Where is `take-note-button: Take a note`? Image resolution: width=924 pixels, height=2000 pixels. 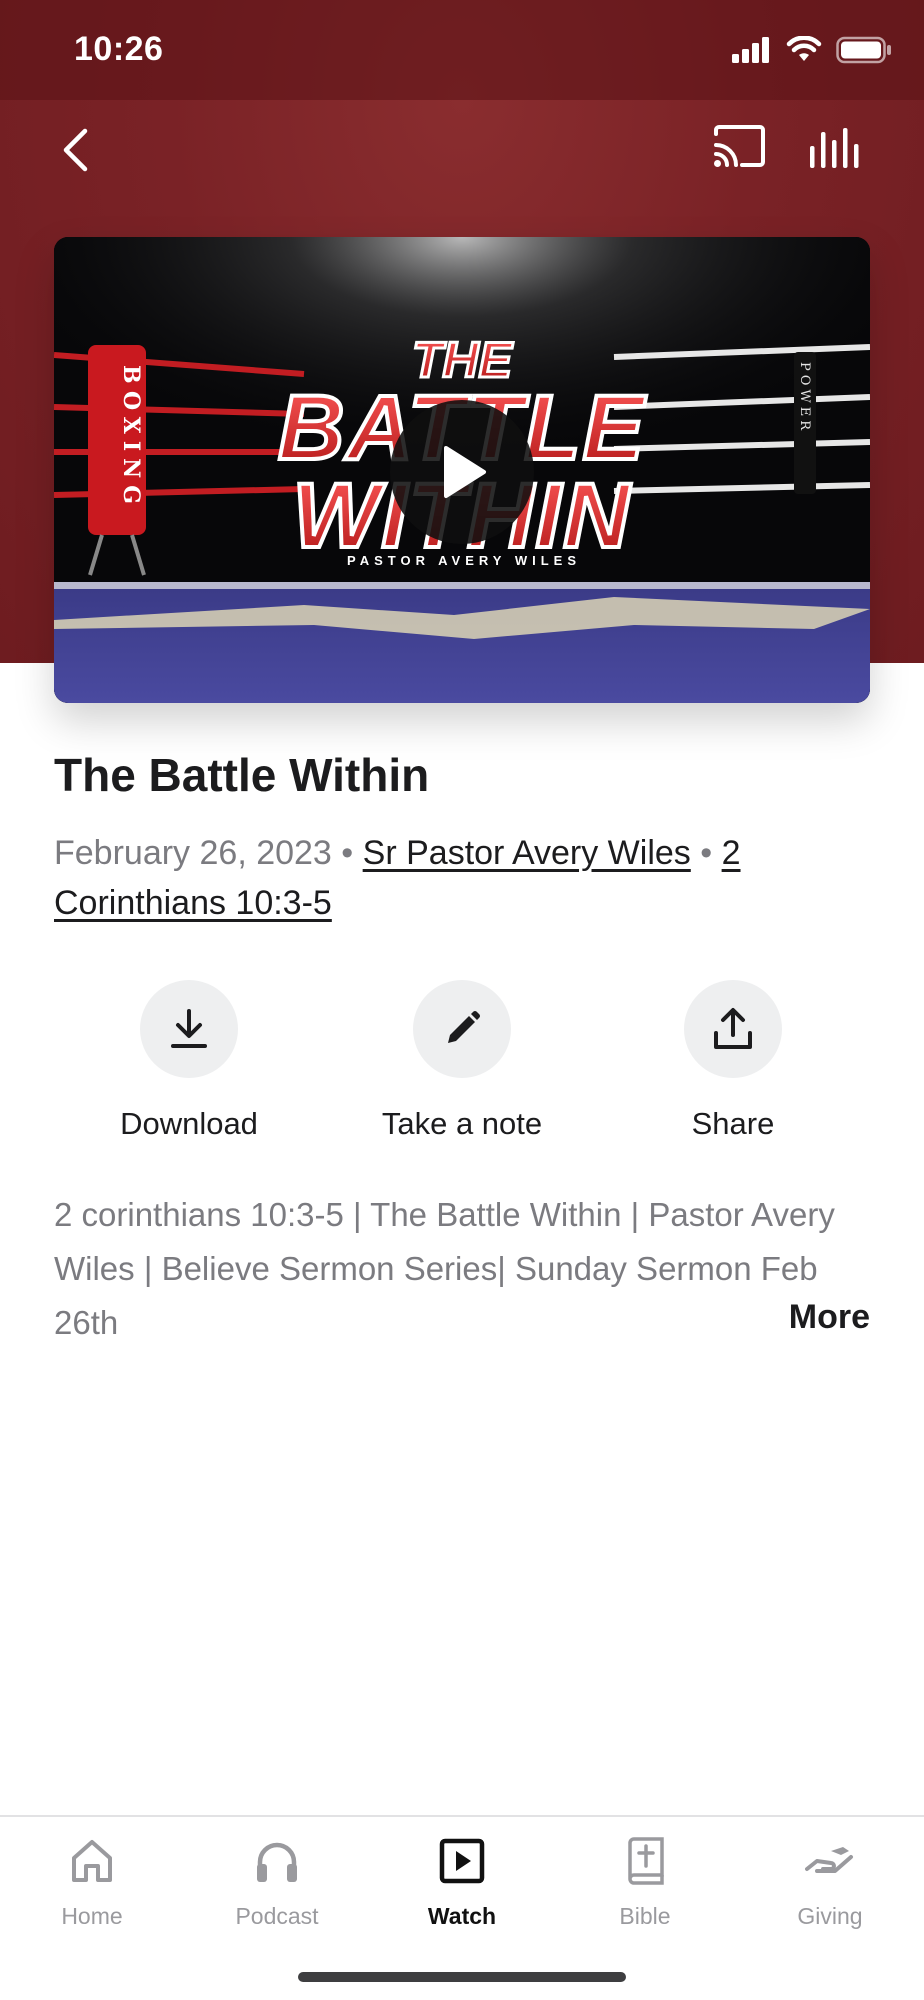 take-note-button: Take a note is located at coordinates (462, 1061).